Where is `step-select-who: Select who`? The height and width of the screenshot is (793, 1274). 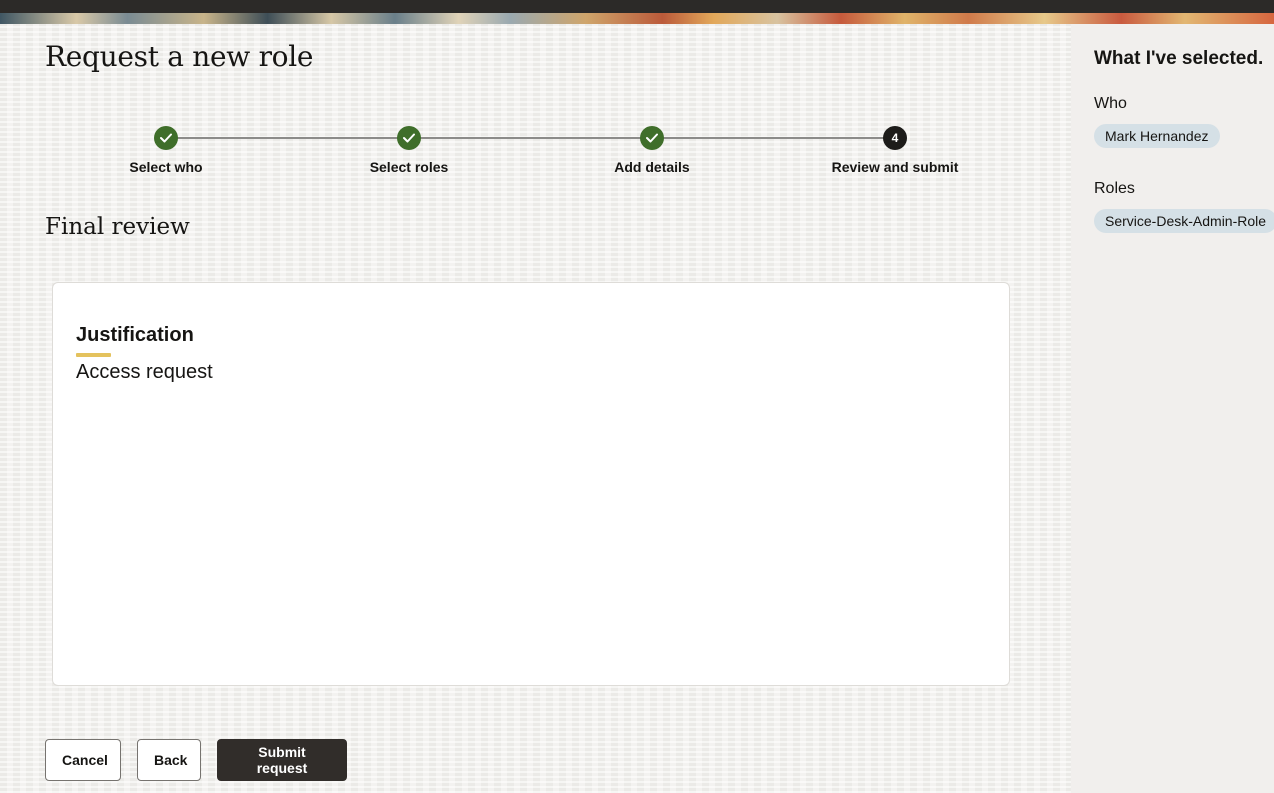
step-select-who: Select who is located at coordinates (166, 149).